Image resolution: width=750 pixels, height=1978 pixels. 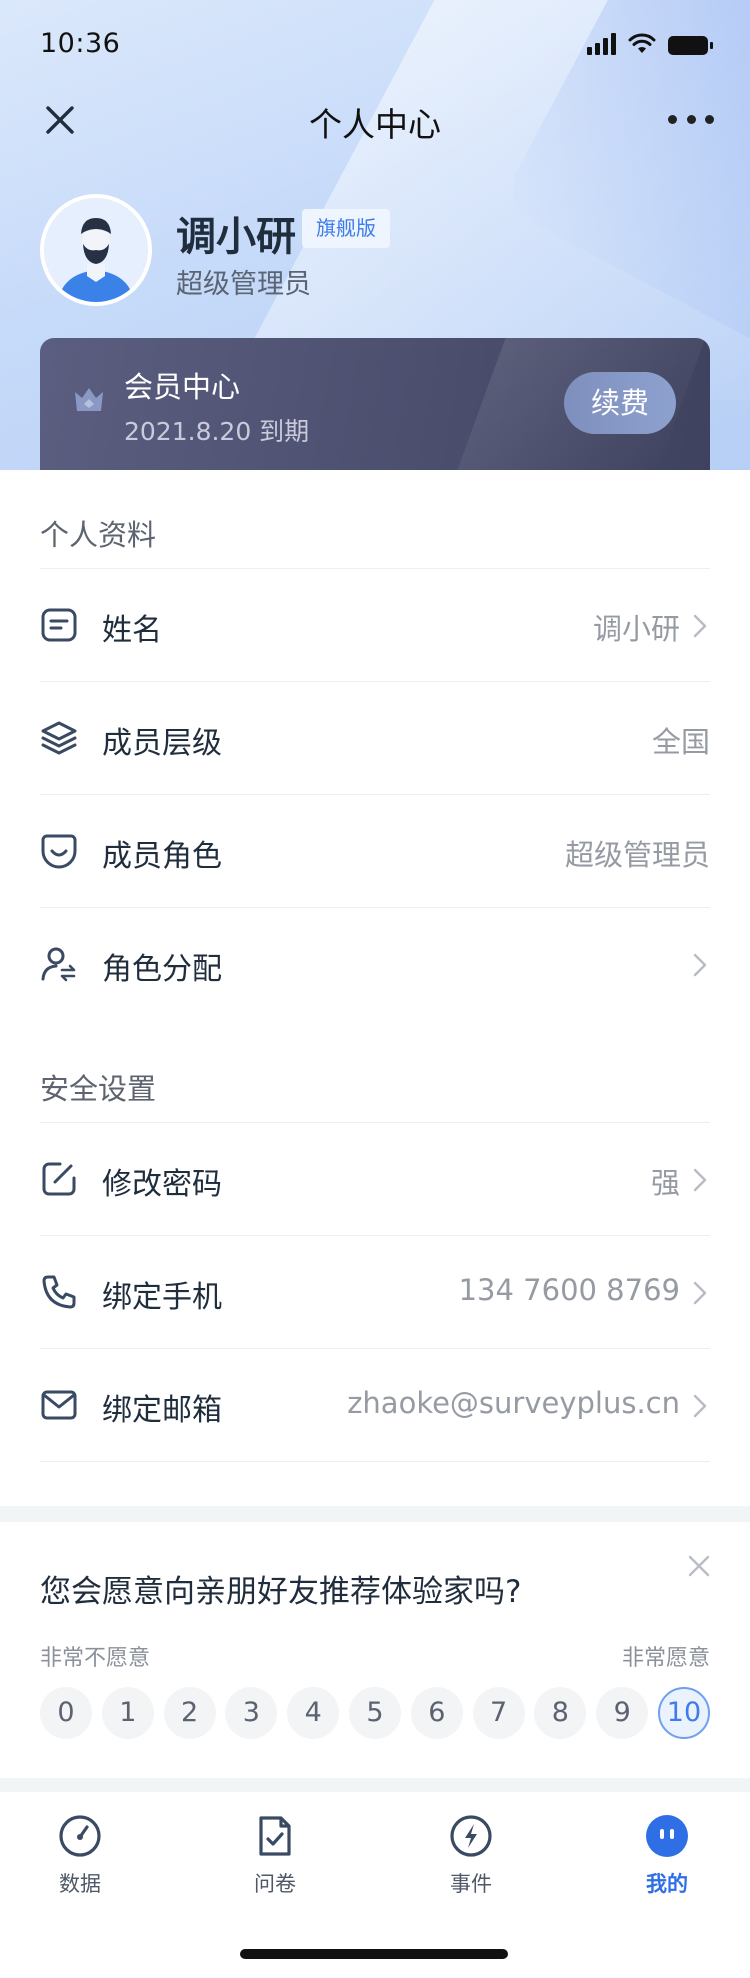 What do you see at coordinates (132, 630) in the screenshot?
I see `row-label: 姓名` at bounding box center [132, 630].